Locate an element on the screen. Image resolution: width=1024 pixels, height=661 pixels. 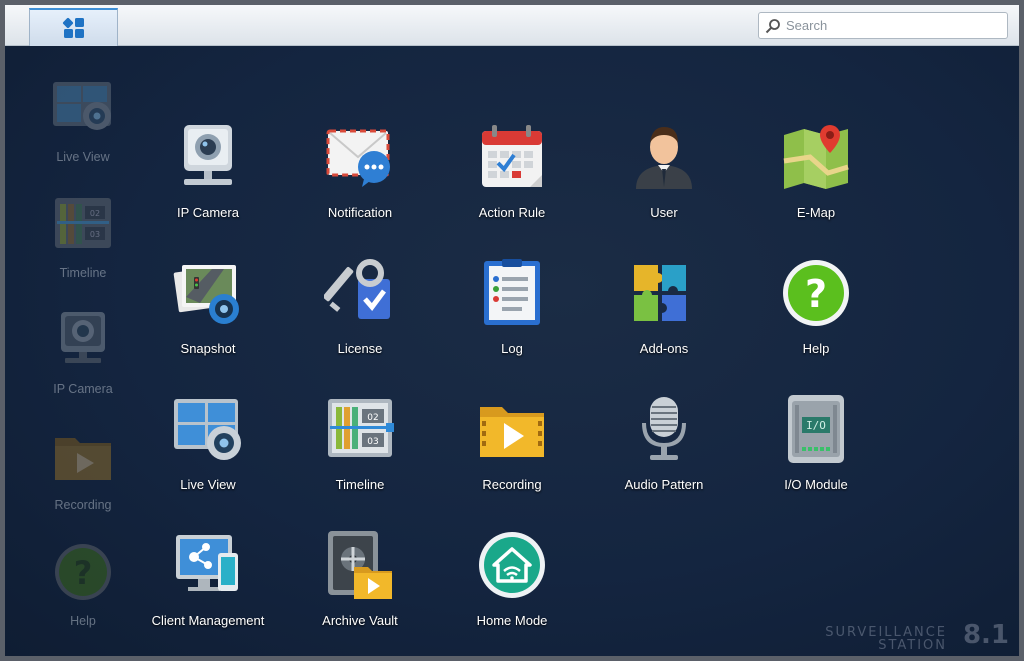
e-map-icon is located at coordinates (816, 157).